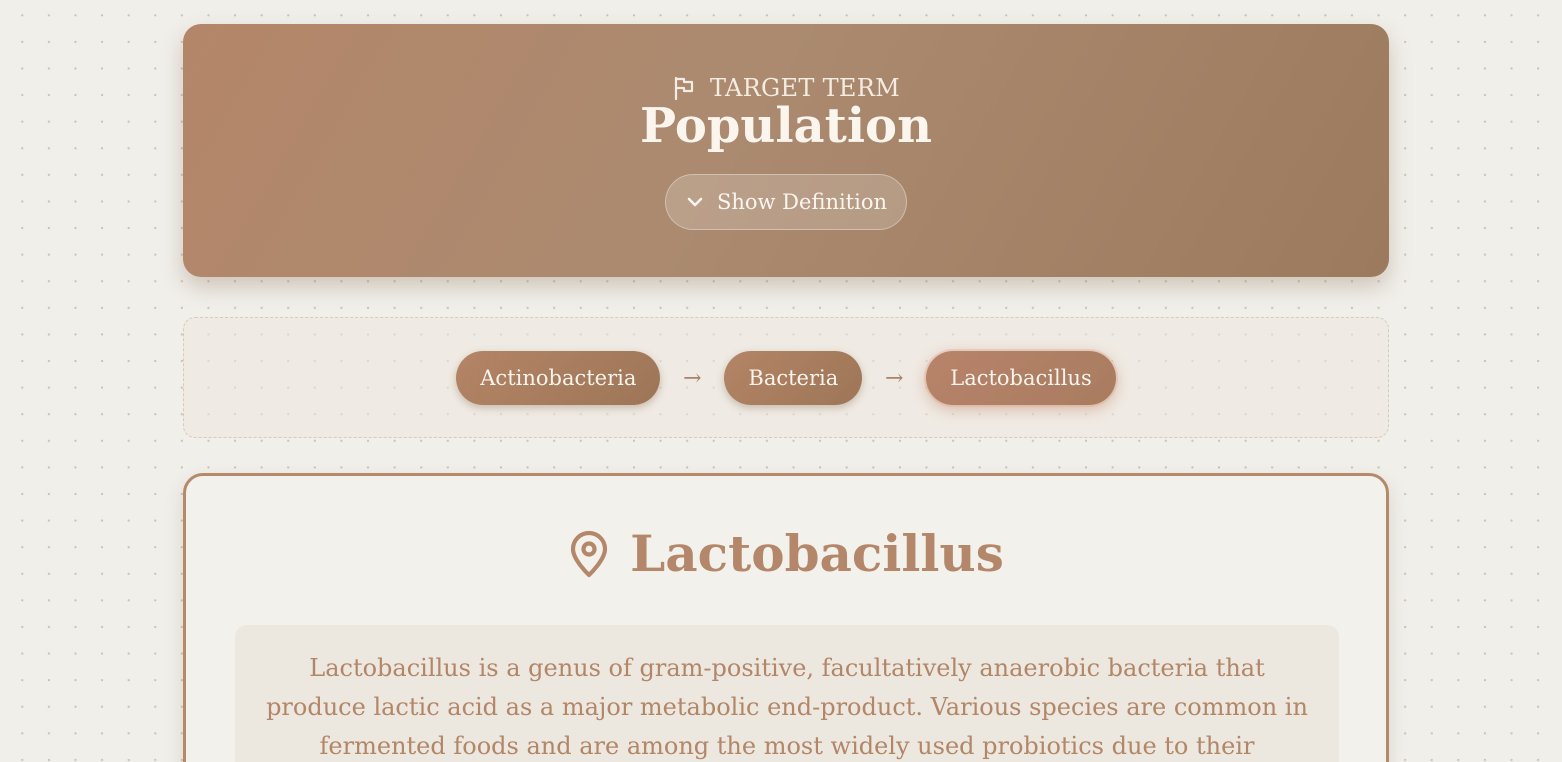 The width and height of the screenshot is (1562, 762). I want to click on path-chip-label: Actinobacteria, so click(558, 378).